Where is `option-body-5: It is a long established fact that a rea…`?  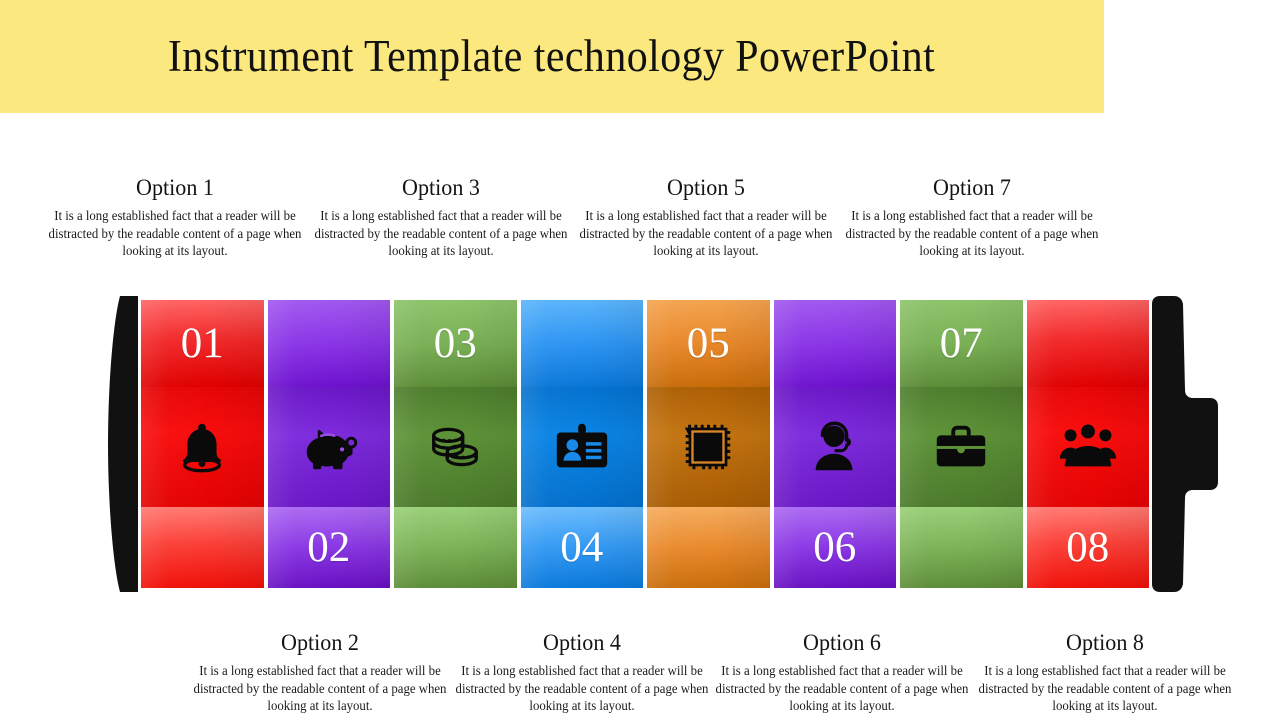
option-body-5: It is a long established fact that a rea… is located at coordinates (706, 233).